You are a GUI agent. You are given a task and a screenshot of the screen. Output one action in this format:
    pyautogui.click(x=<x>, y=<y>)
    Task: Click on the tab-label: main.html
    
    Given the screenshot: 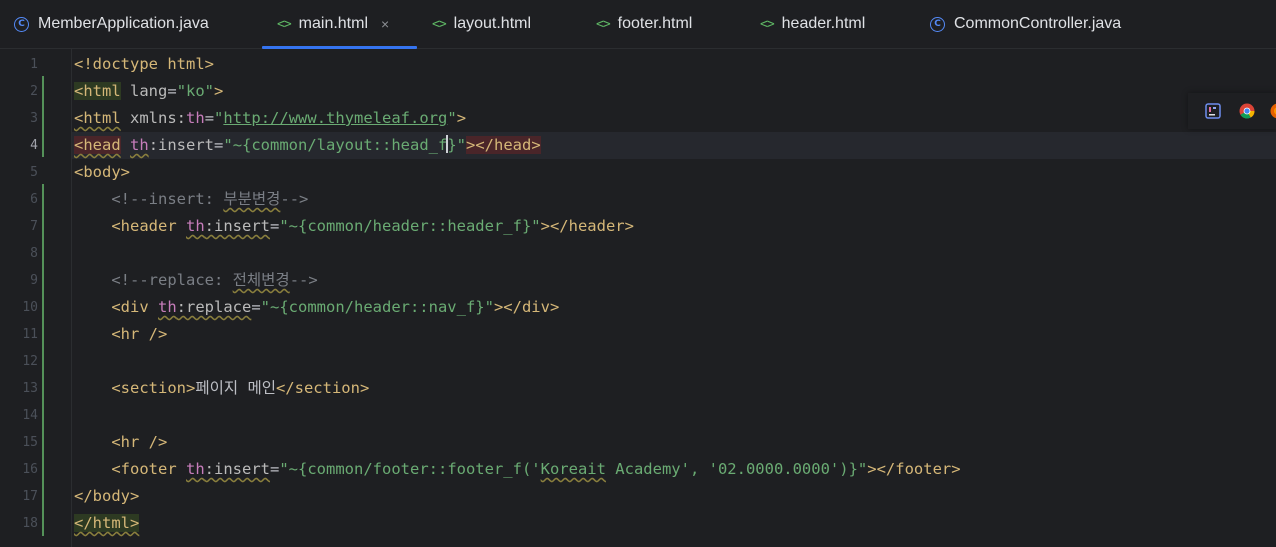 What is the action you would take?
    pyautogui.click(x=333, y=23)
    